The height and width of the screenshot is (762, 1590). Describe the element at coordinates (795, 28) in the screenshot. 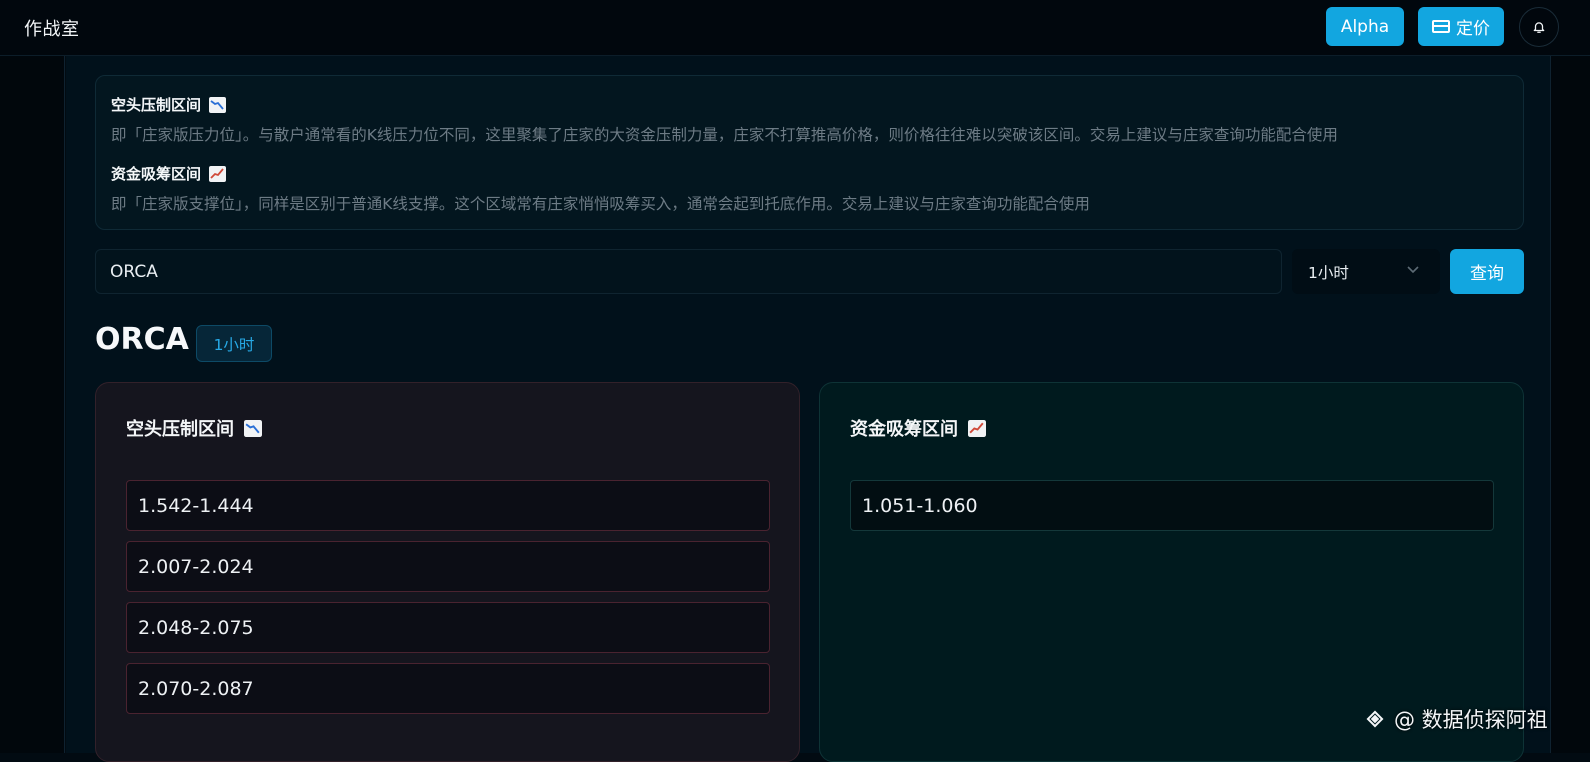

I see `top-bar: 作战室 Alpha 定价` at that location.